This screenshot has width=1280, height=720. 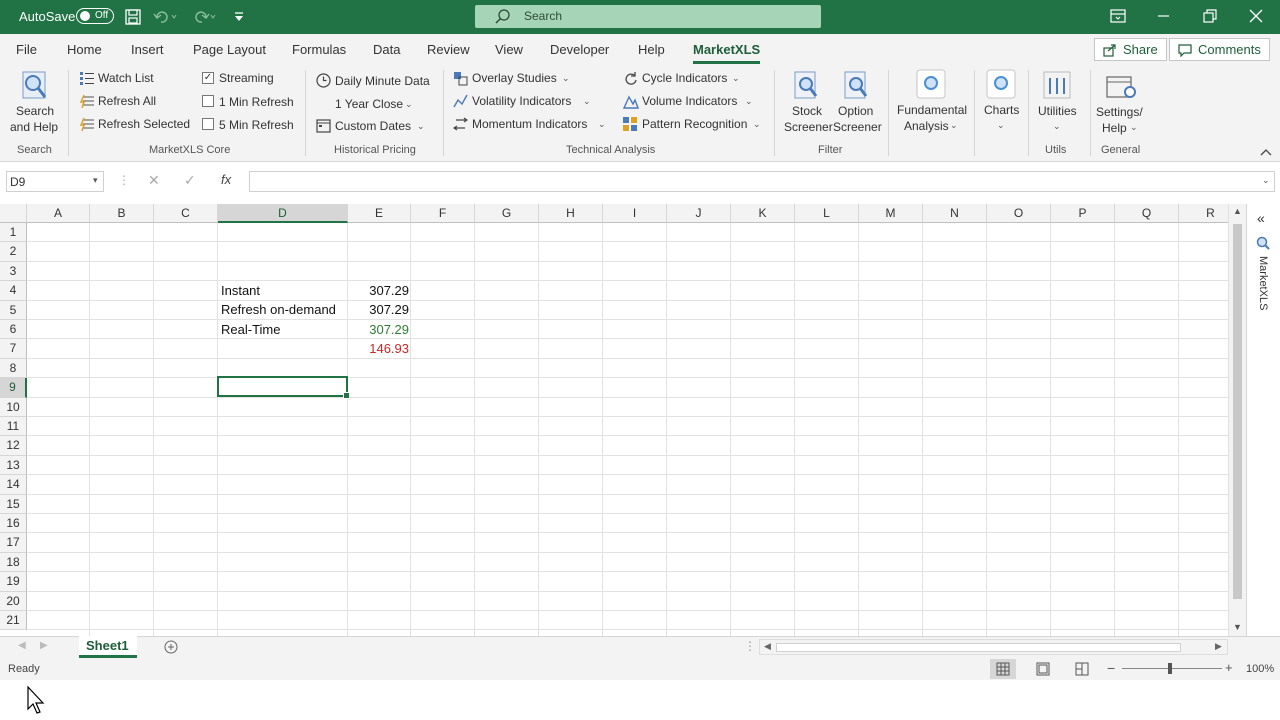 I want to click on streaming-checkbox: ✓, so click(x=208, y=78).